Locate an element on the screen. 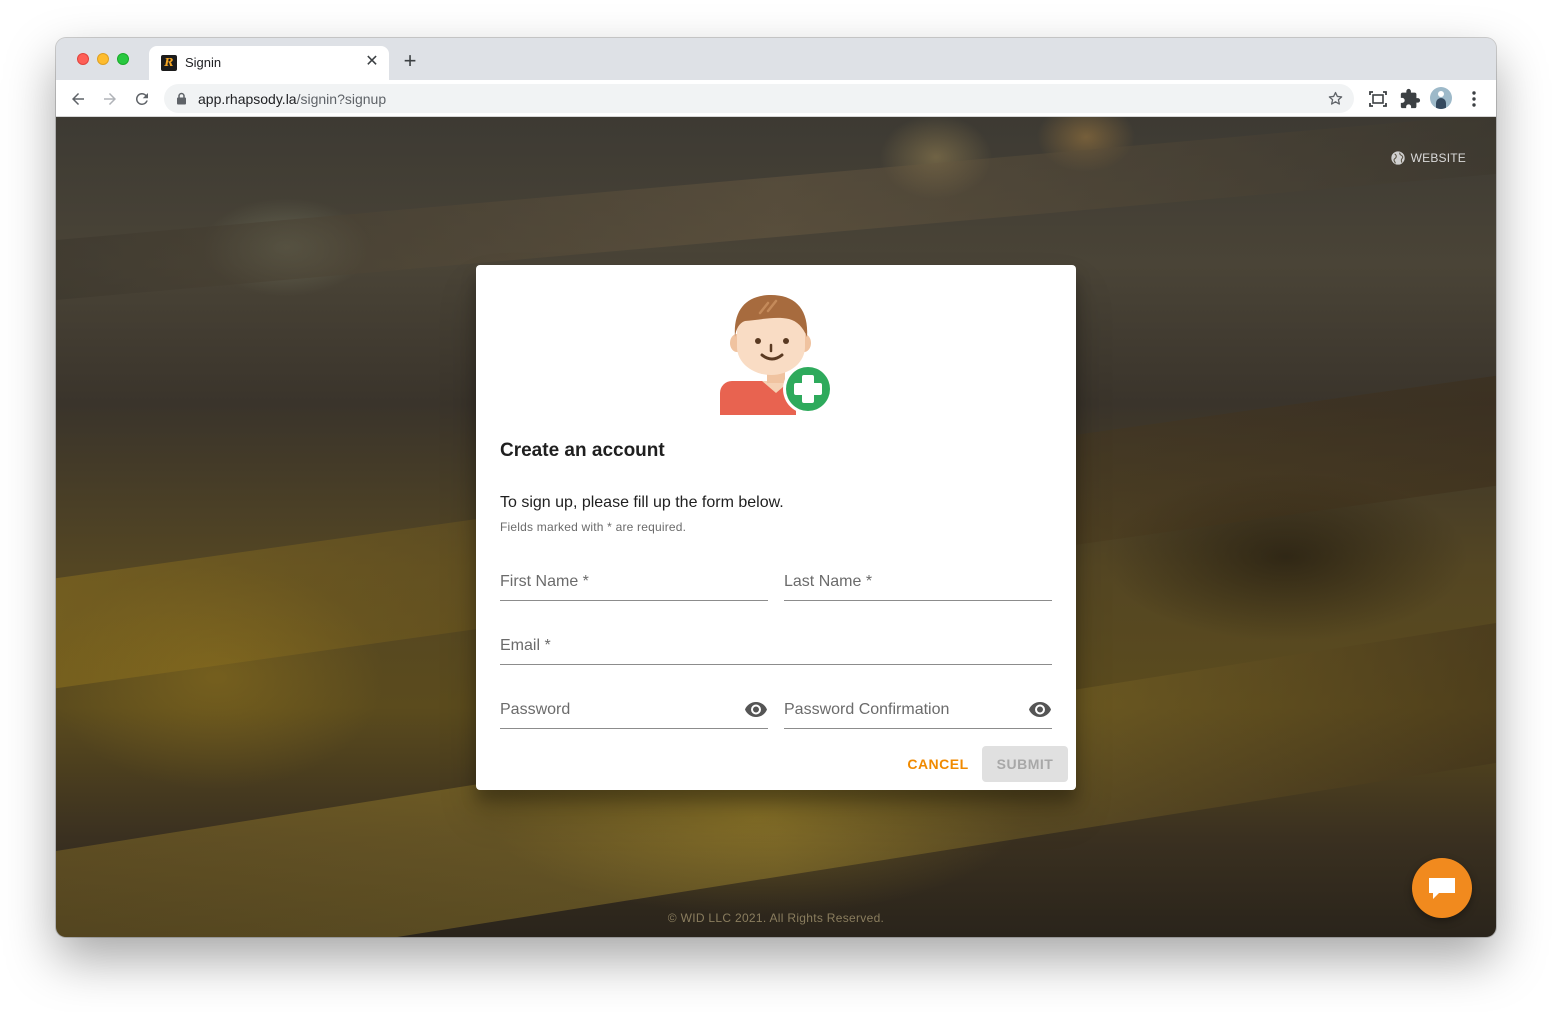 The width and height of the screenshot is (1552, 1012). forward-button is located at coordinates (110, 99).